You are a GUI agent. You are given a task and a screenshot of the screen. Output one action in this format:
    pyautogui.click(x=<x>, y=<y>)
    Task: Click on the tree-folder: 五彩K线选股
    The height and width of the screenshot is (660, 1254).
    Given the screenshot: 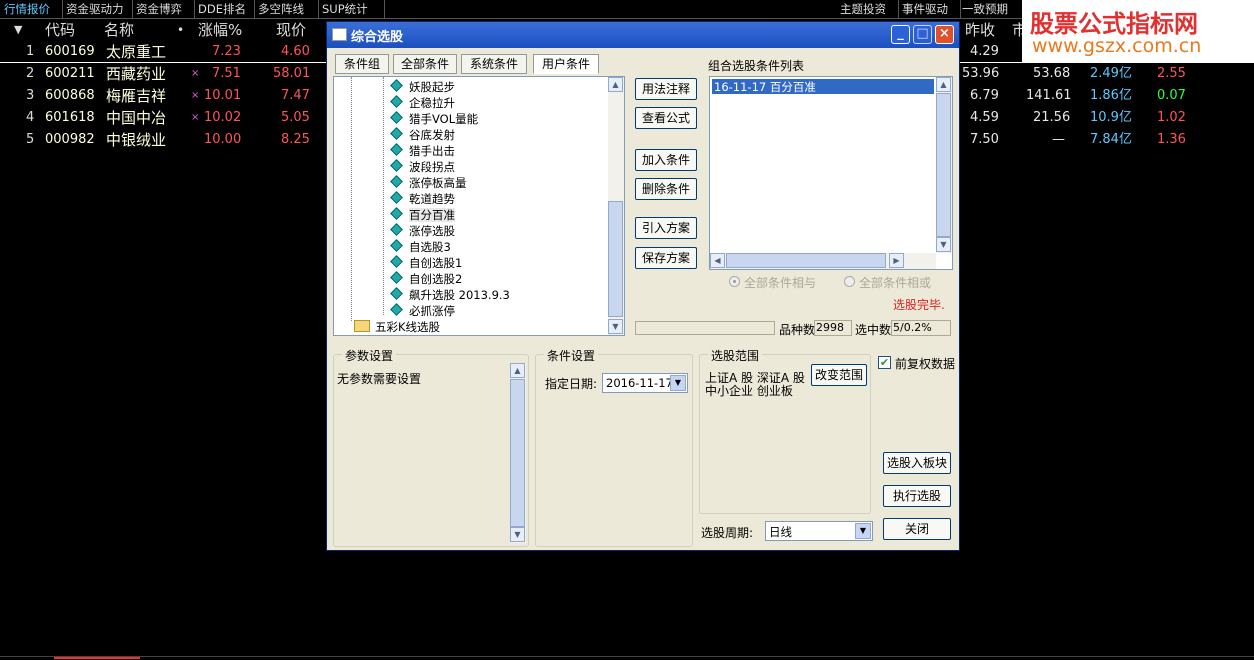 What is the action you would take?
    pyautogui.click(x=397, y=327)
    